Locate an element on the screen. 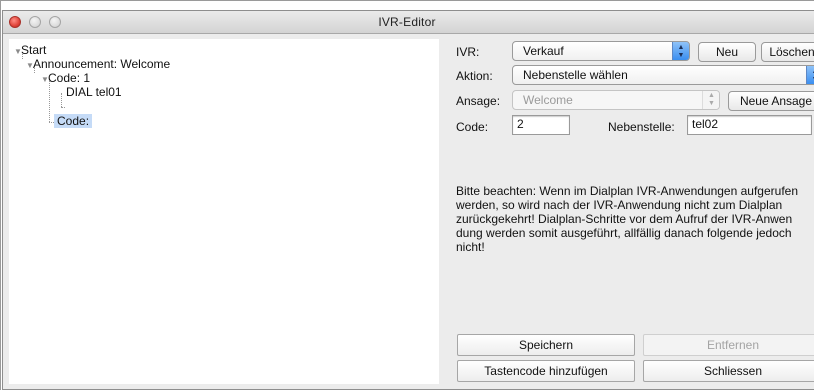 The image size is (814, 390). code-field: 2 is located at coordinates (541, 125).